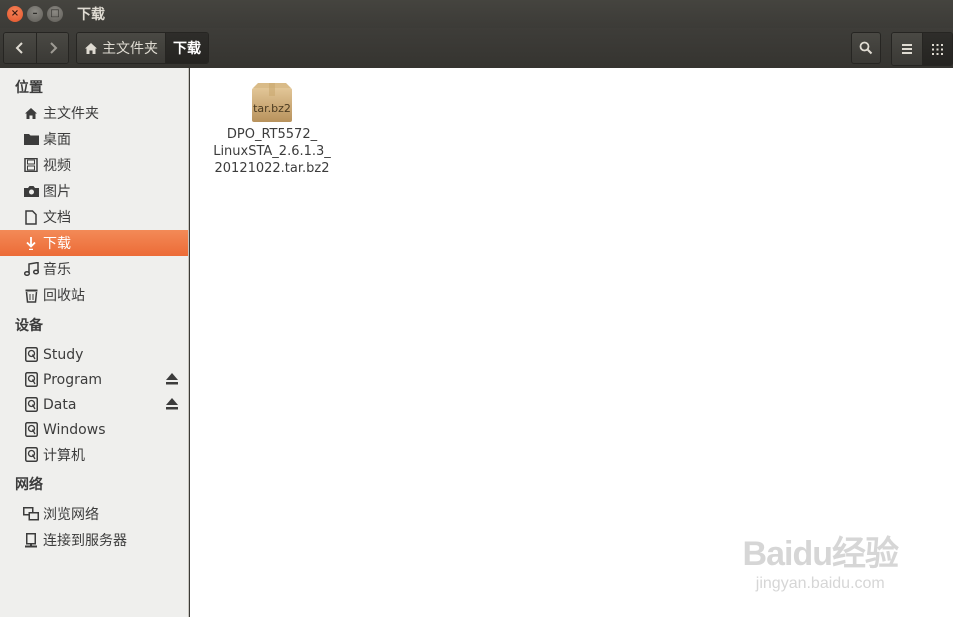  I want to click on toolbar-right, so click(902, 49).